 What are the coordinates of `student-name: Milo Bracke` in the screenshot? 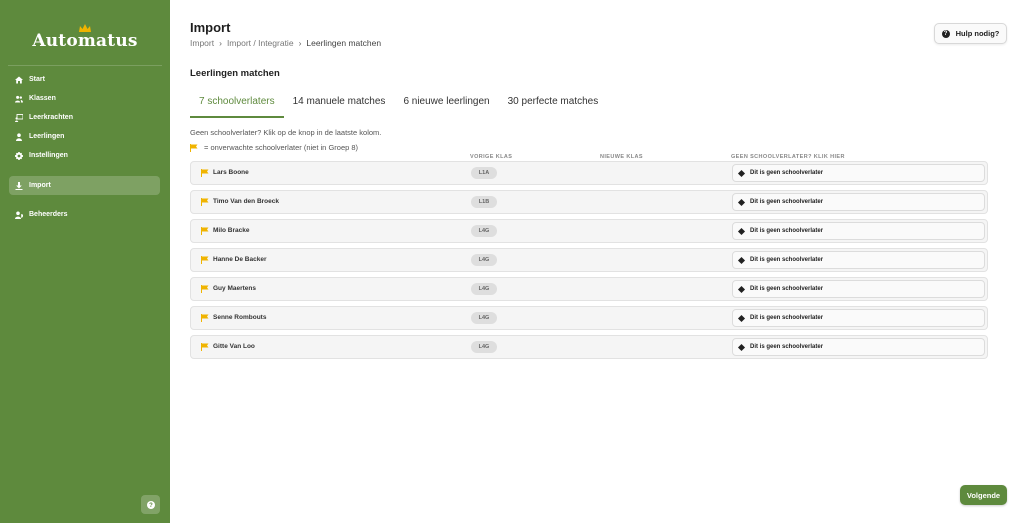 It's located at (231, 230).